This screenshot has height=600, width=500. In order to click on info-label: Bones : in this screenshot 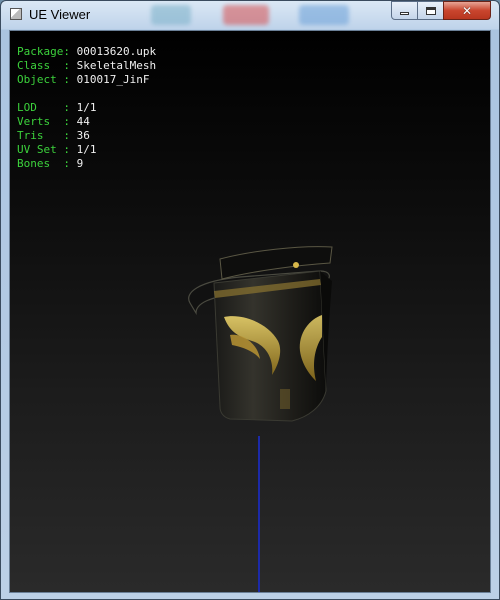, I will do `click(43, 163)`.